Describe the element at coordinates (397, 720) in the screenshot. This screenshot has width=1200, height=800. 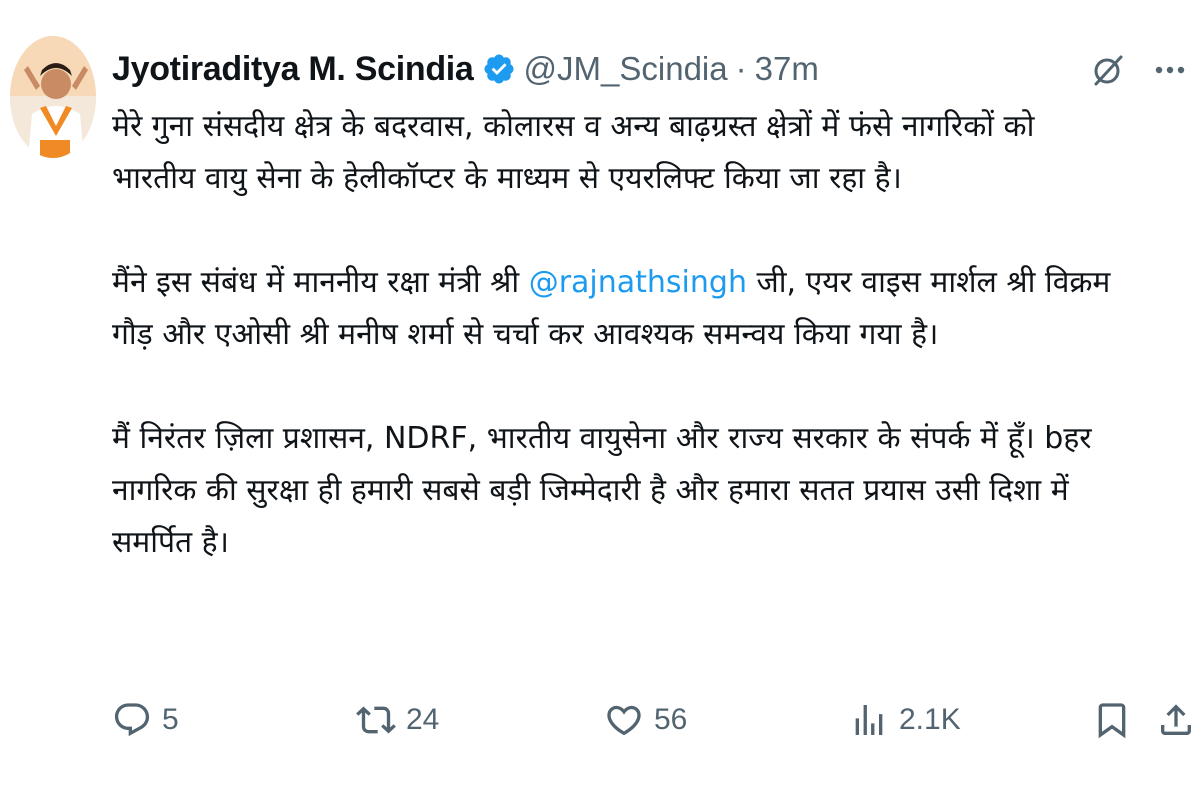
I see `repost-button: 24` at that location.